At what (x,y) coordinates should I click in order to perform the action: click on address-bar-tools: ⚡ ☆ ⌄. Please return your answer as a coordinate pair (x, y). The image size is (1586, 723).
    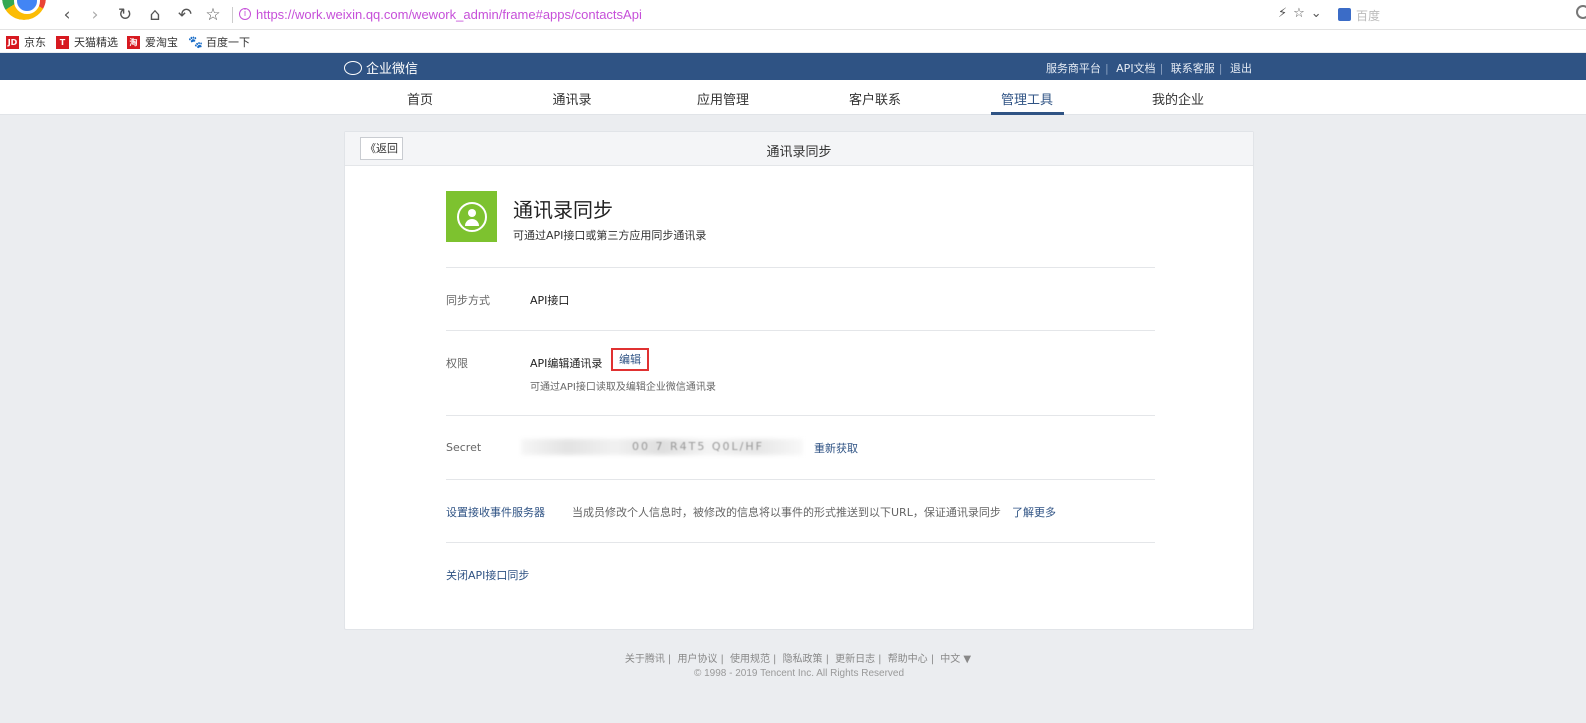
    Looking at the image, I should click on (1303, 13).